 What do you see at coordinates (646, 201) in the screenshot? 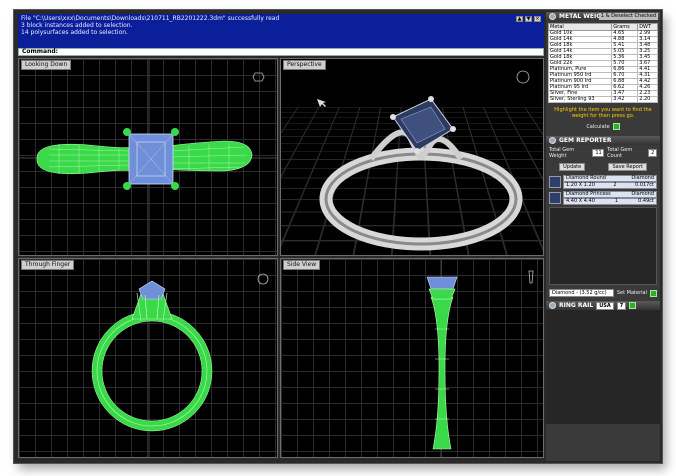
I see `gem-carat: 0.49ct` at bounding box center [646, 201].